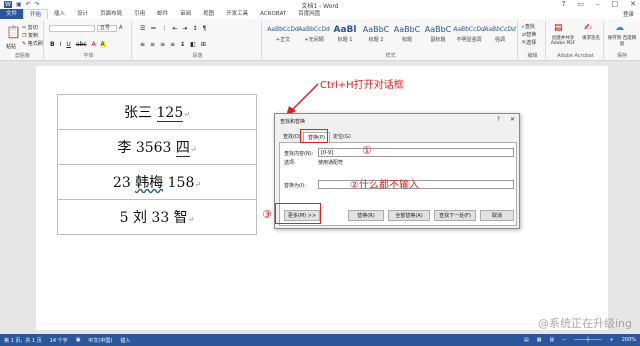  I want to click on language-indicator: 中文(中国), so click(100, 340).